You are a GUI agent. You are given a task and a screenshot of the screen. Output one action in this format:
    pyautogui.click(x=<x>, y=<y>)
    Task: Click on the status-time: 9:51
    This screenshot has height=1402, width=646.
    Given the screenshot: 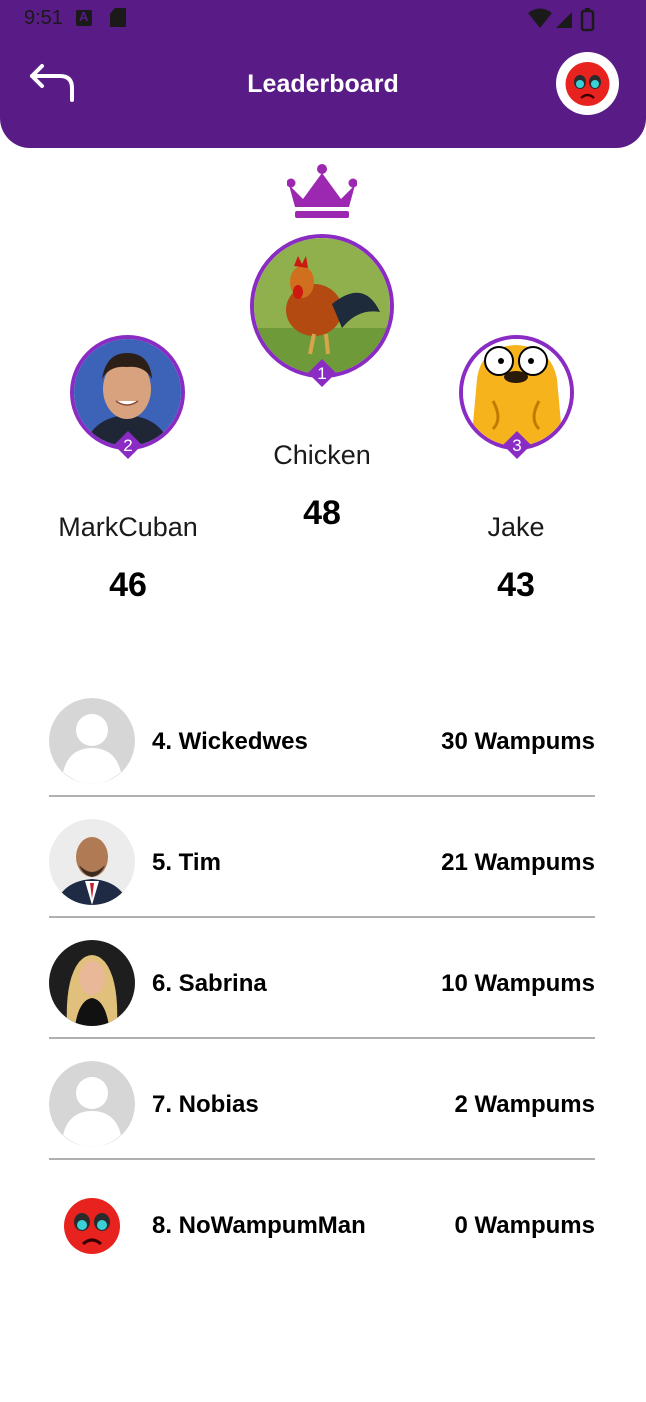 What is the action you would take?
    pyautogui.click(x=43, y=18)
    